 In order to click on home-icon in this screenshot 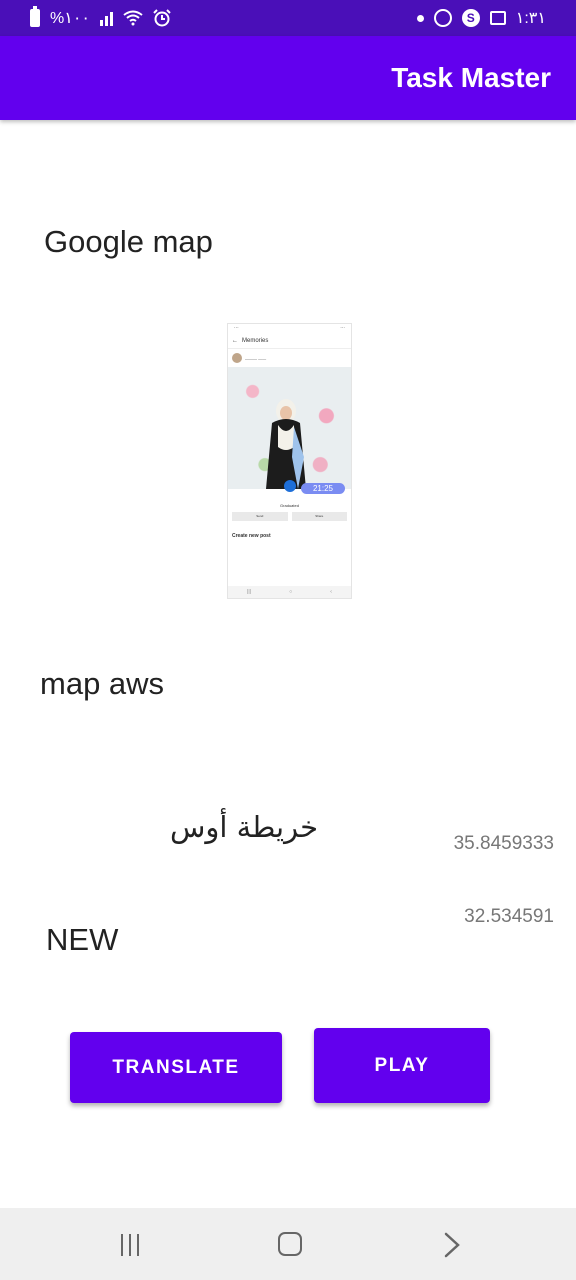, I will do `click(290, 1245)`.